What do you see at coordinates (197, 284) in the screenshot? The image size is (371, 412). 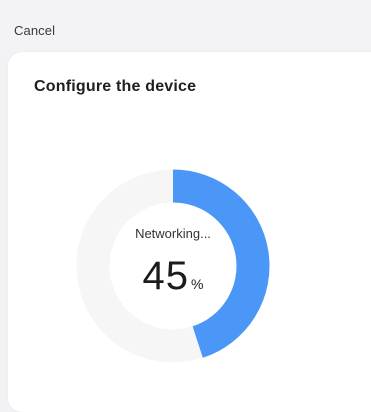 I see `progress-unit: %` at bounding box center [197, 284].